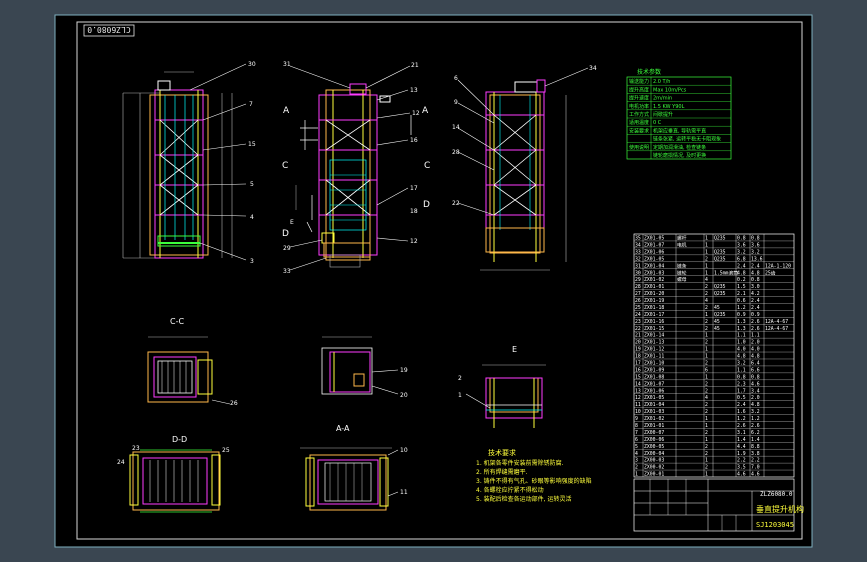 This screenshot has width=867, height=562. I want to click on parameter-value: 机架应垂直, 导轨需平直, so click(679, 130).